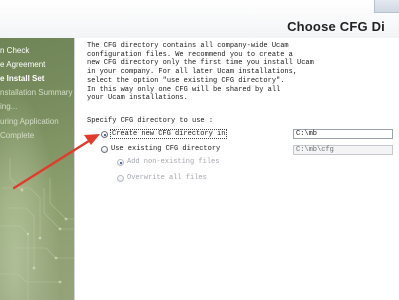 This screenshot has height=300, width=399. I want to click on use-existing-cfg-label: Use existing CFG directory, so click(165, 149).